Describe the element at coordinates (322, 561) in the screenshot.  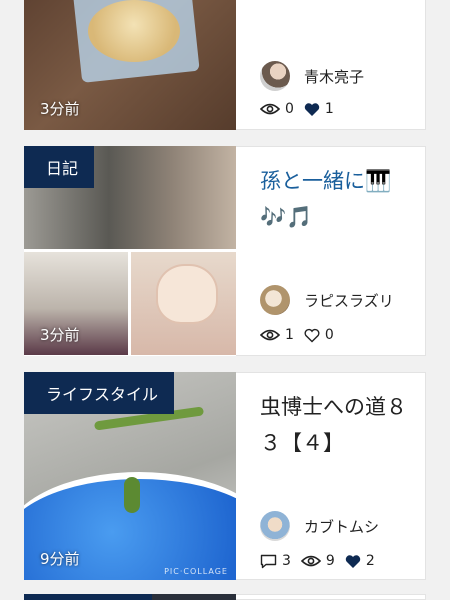
I see `article-stats: 3 9 2` at that location.